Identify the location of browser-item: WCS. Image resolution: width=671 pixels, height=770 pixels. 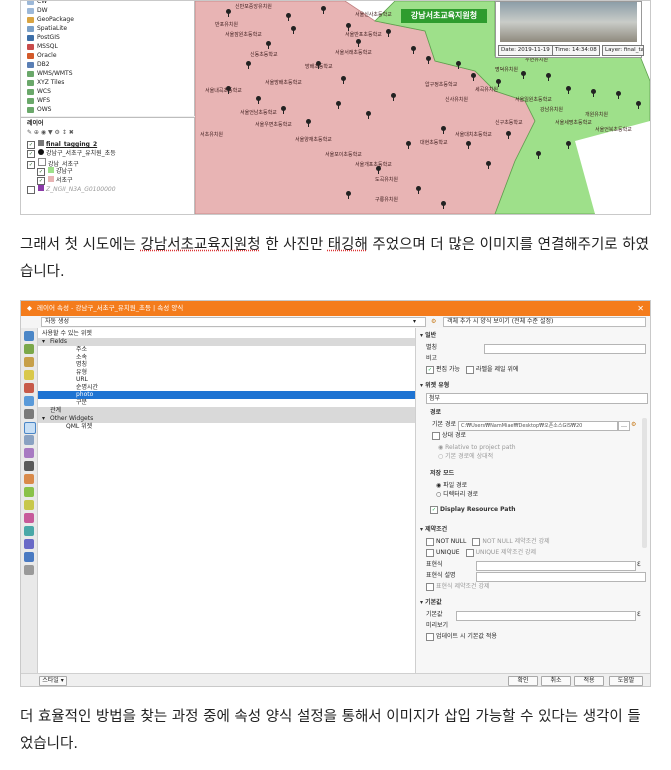
(39, 91).